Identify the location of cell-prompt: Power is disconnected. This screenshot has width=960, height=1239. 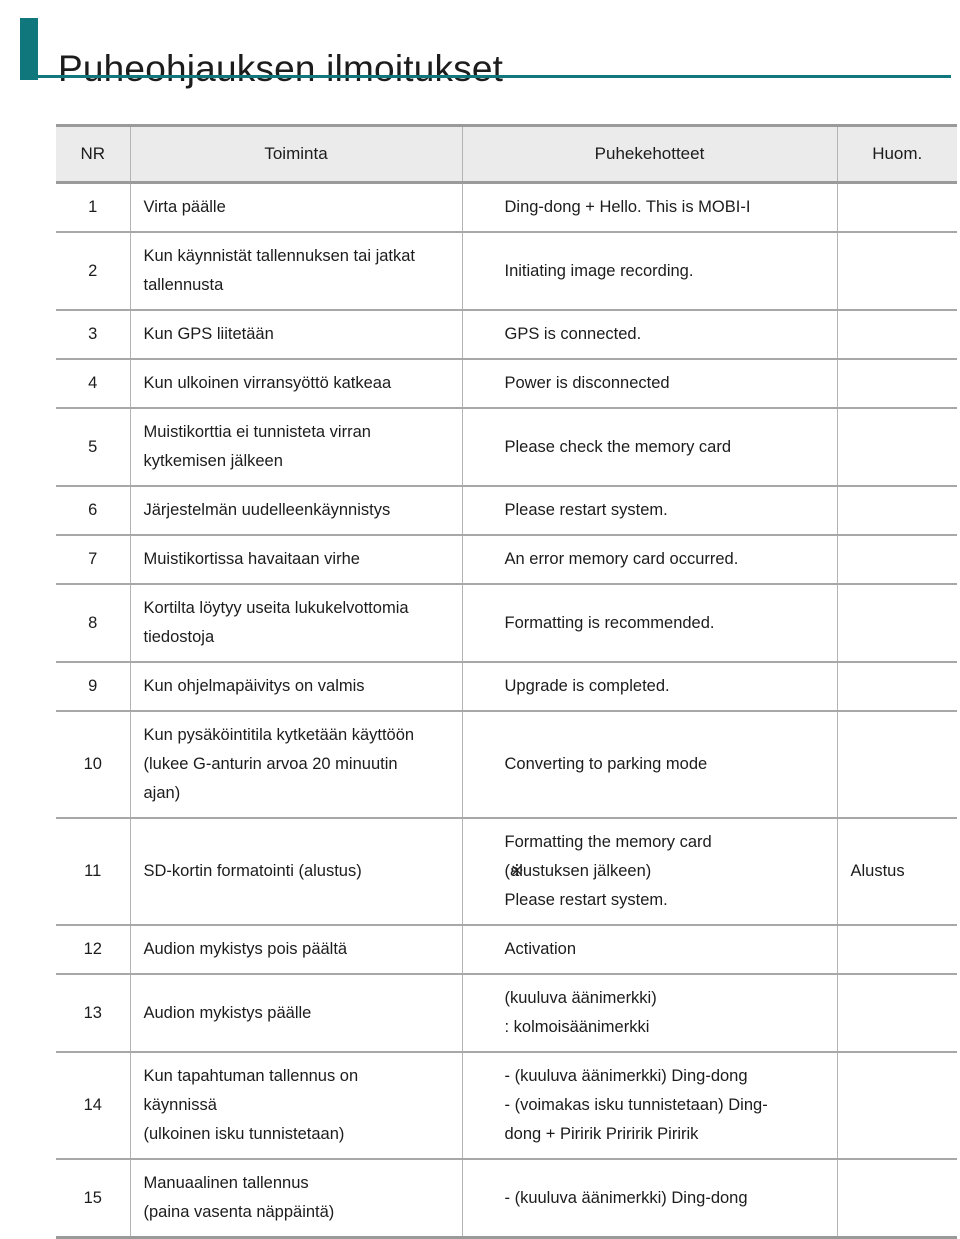
(649, 383).